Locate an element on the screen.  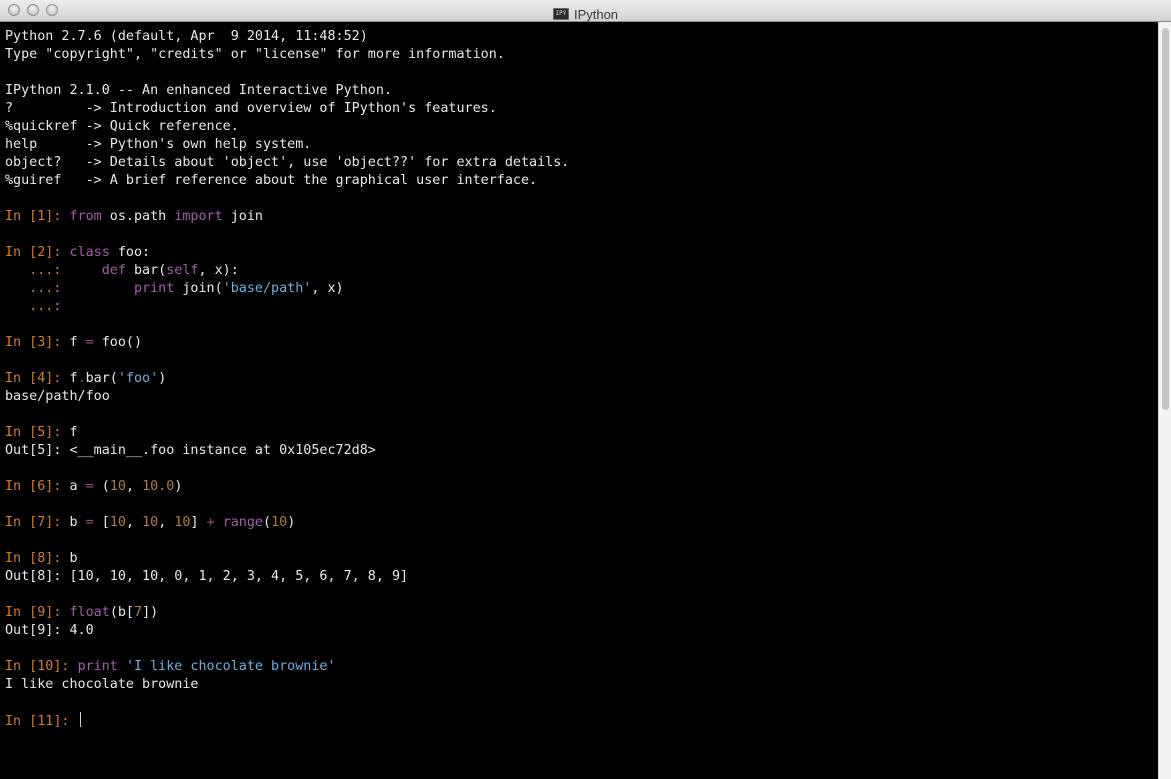
input-prompt: In [6]: is located at coordinates (37, 486).